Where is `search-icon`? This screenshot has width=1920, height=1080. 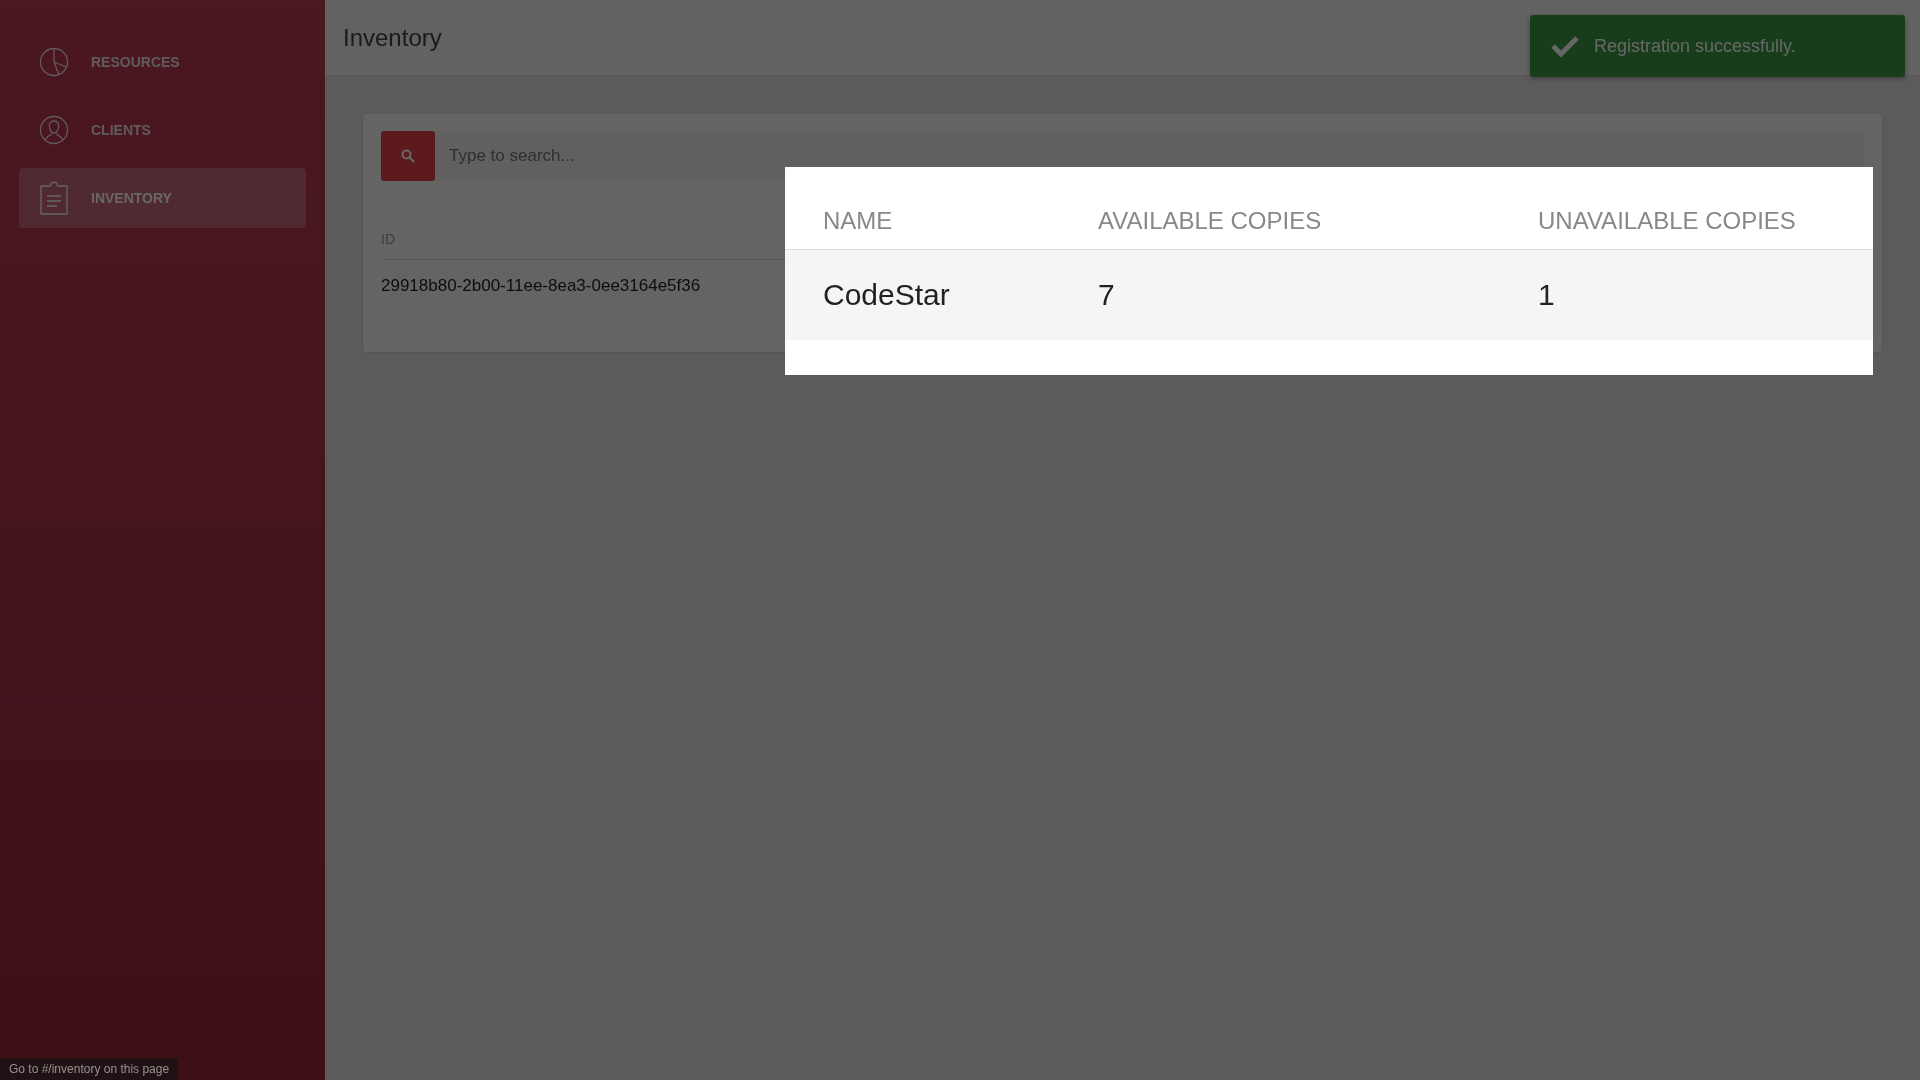
search-icon is located at coordinates (408, 156).